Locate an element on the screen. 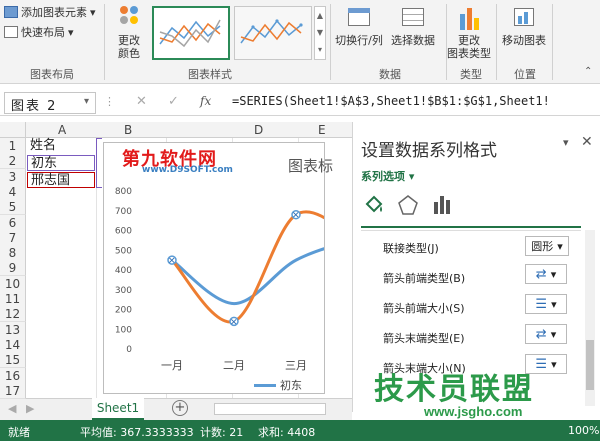  range-highlight-b is located at coordinates (99, 163).